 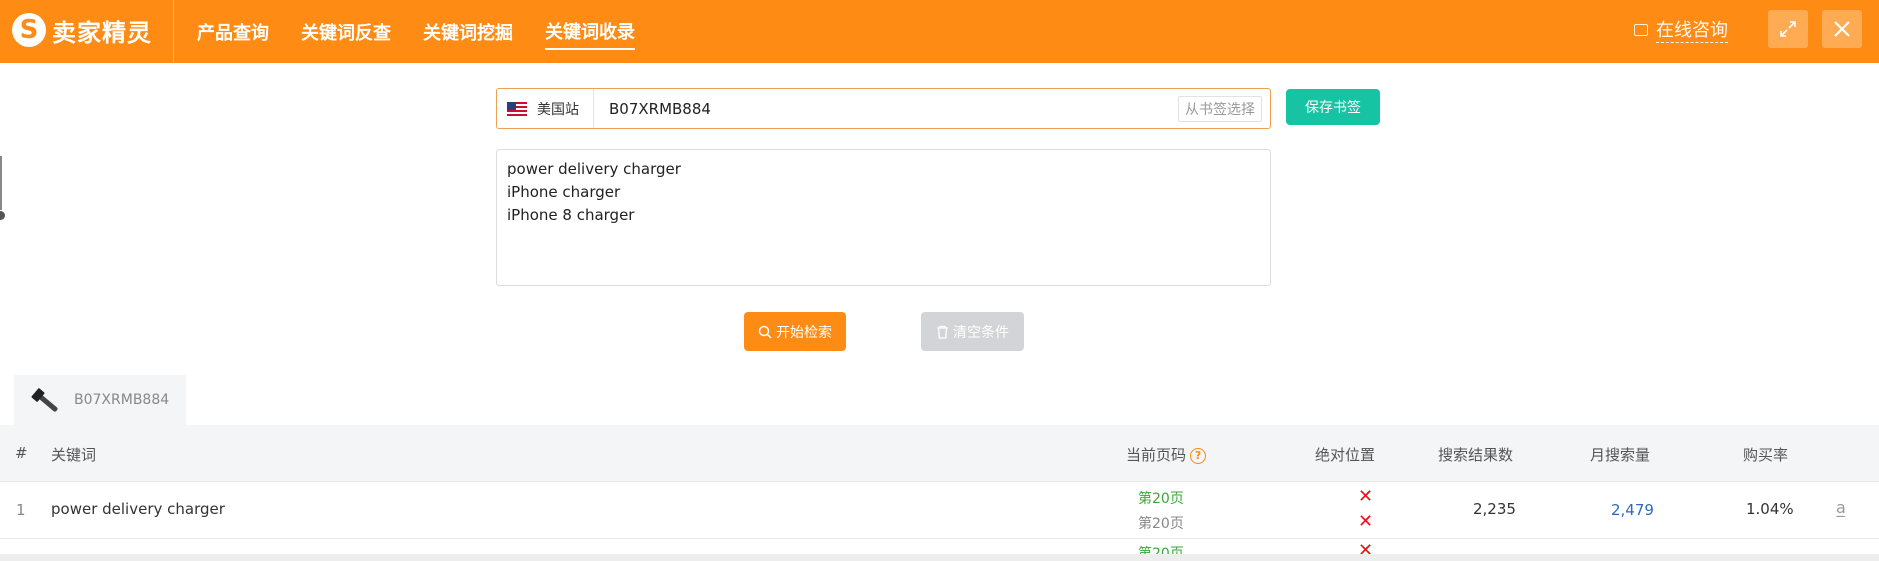 What do you see at coordinates (1, 183) in the screenshot?
I see `side-handle` at bounding box center [1, 183].